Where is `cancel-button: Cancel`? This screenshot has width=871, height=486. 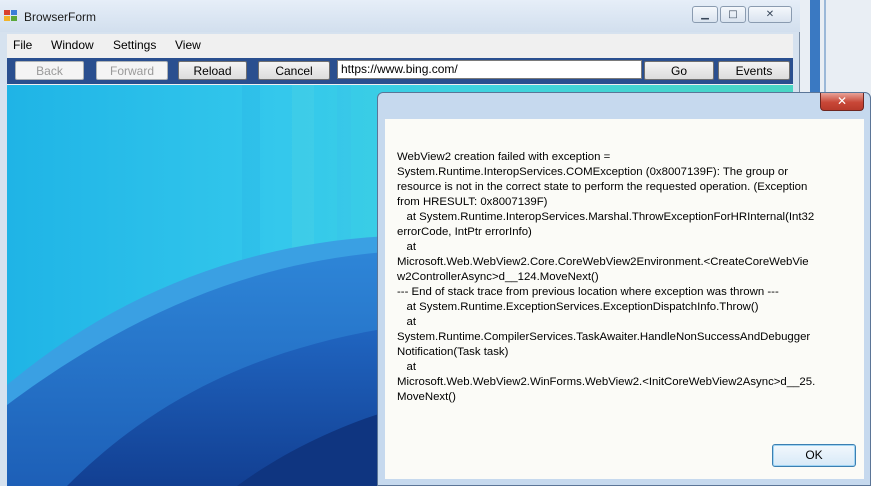
cancel-button: Cancel is located at coordinates (294, 70).